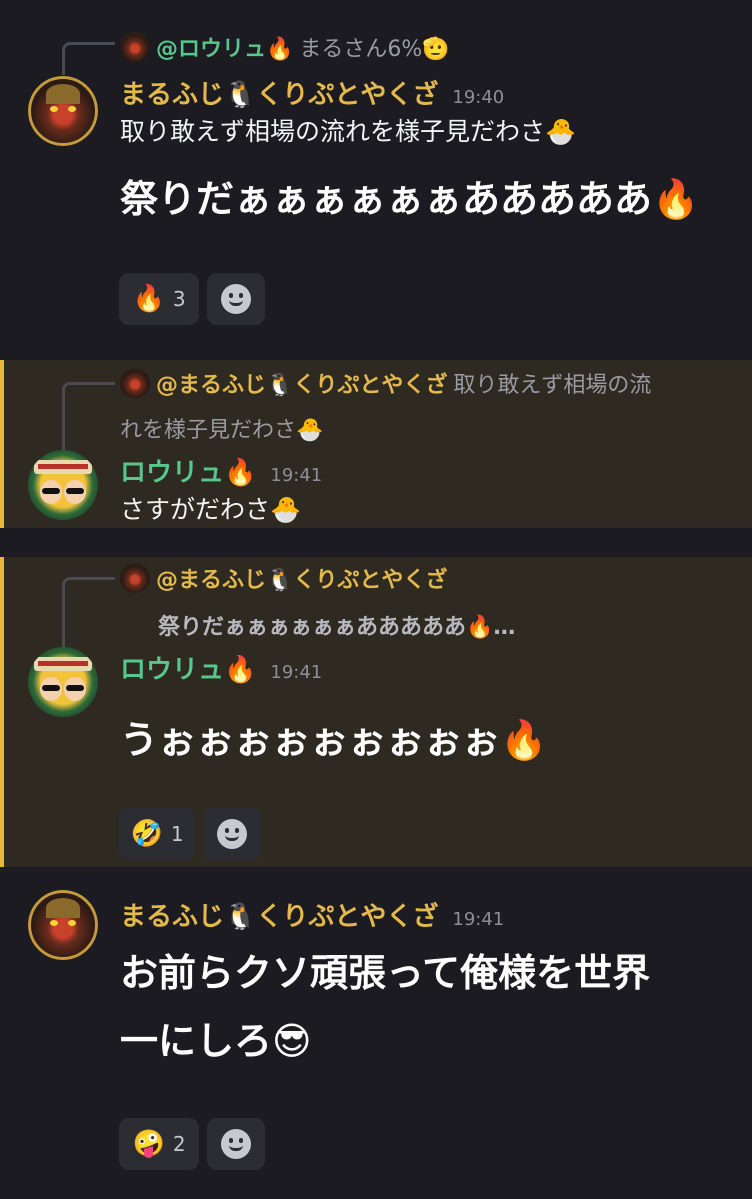 This screenshot has width=752, height=1199. What do you see at coordinates (385, 973) in the screenshot?
I see `message-line-1: お前らクソ頑張って俺様を世界` at bounding box center [385, 973].